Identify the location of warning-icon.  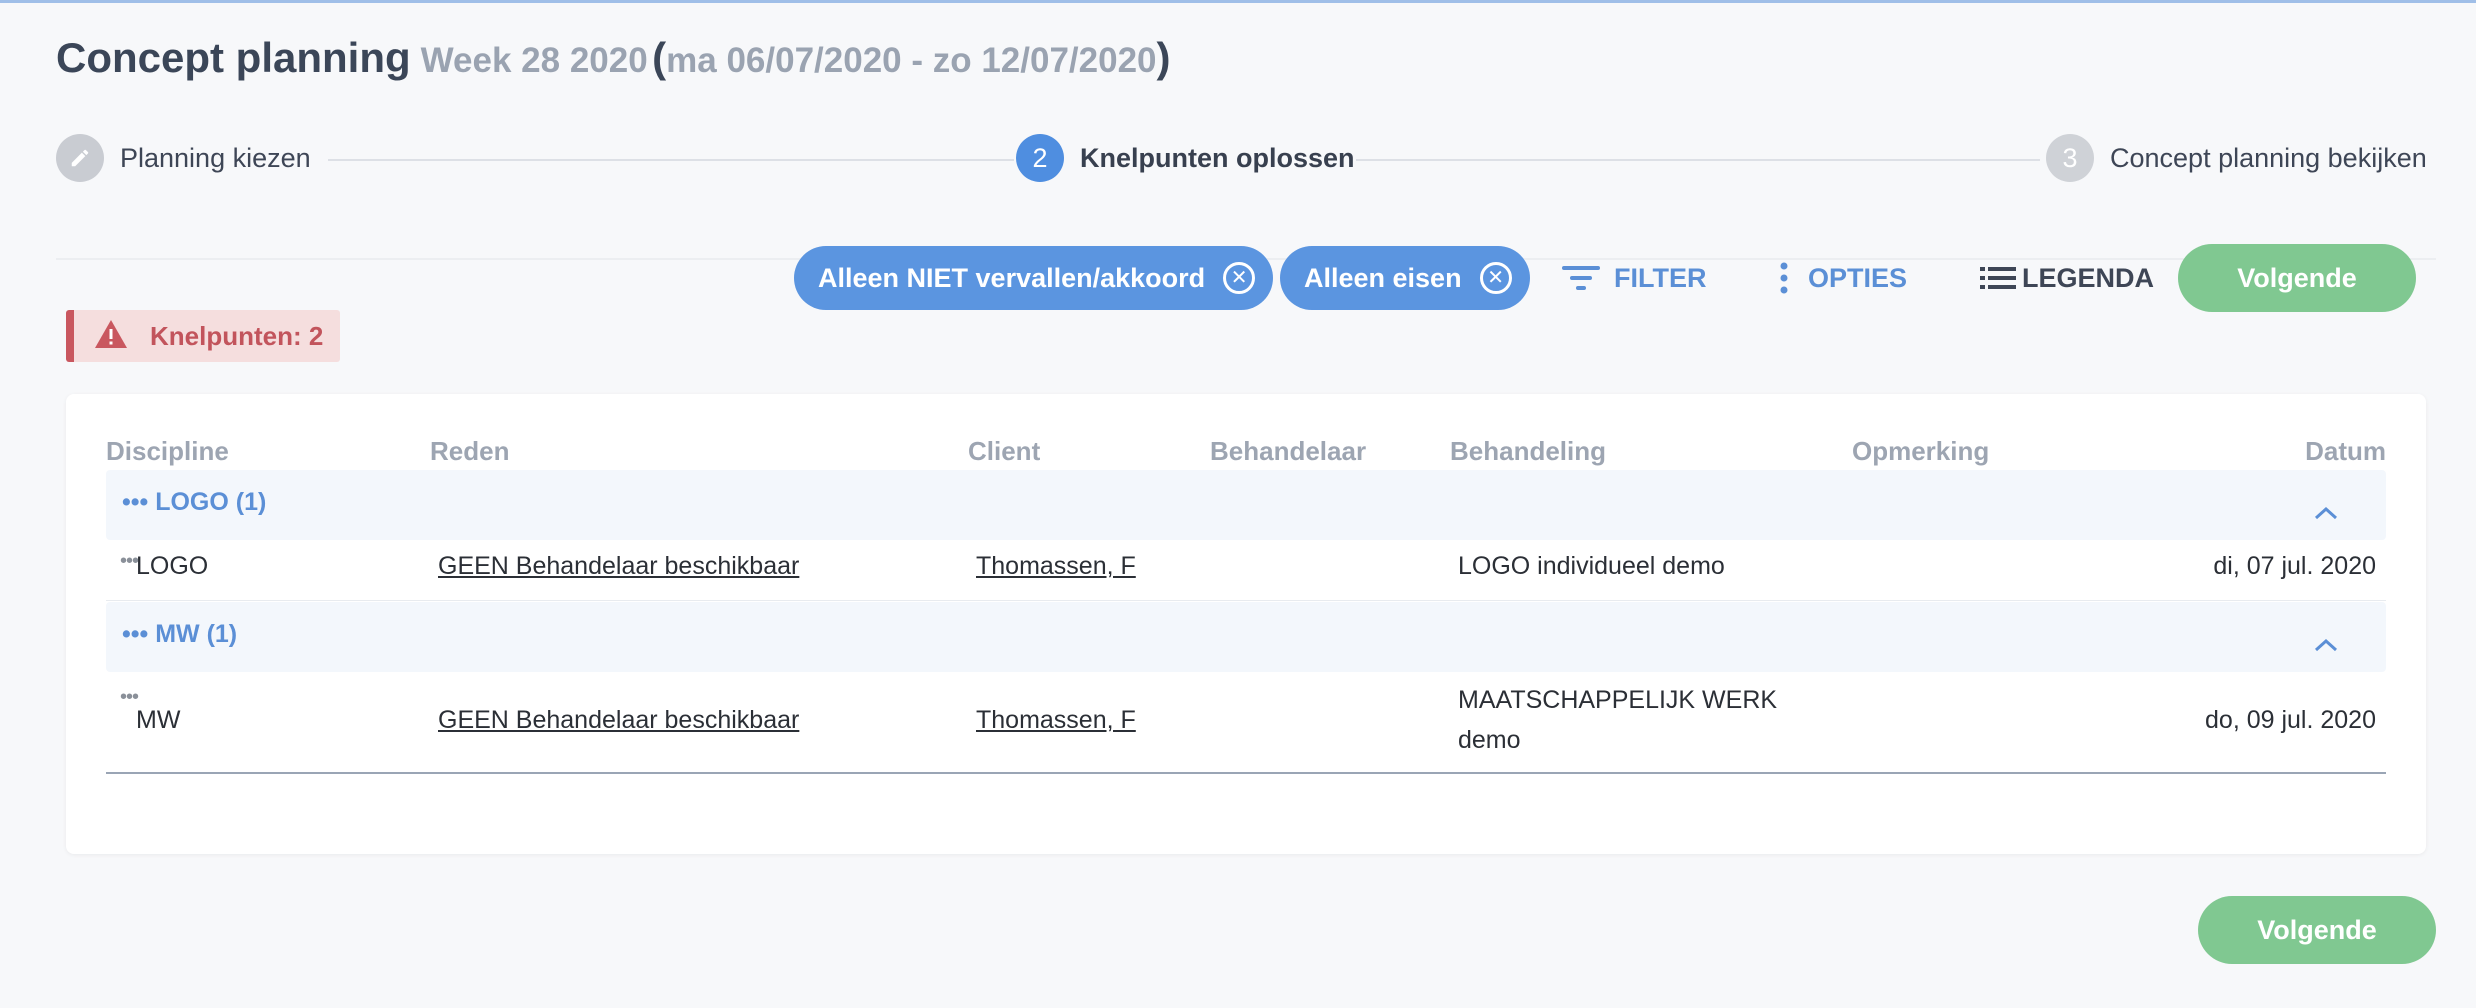
(111, 336).